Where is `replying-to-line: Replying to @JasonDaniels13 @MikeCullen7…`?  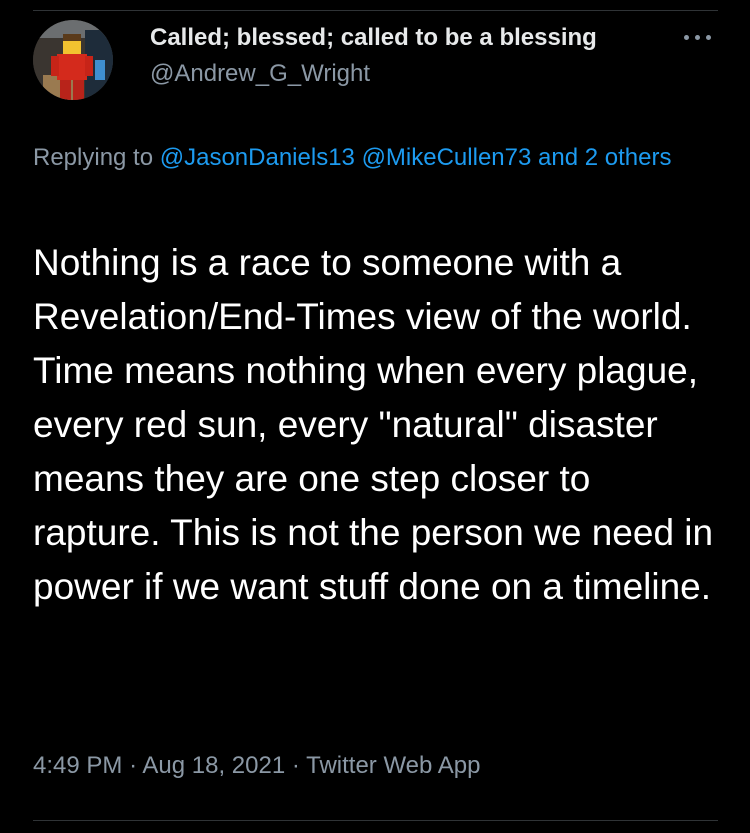 replying-to-line: Replying to @JasonDaniels13 @MikeCullen7… is located at coordinates (368, 158).